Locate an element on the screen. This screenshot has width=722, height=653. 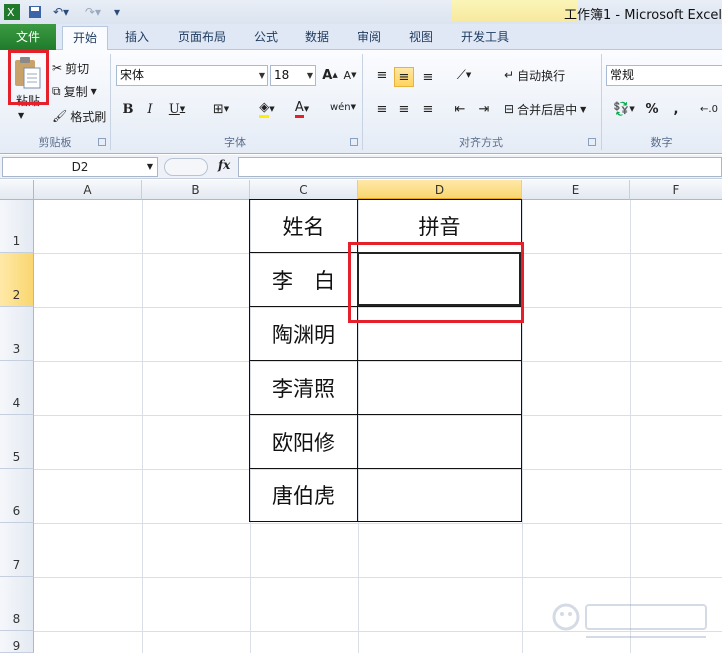
comma-button: , is located at coordinates (676, 109).